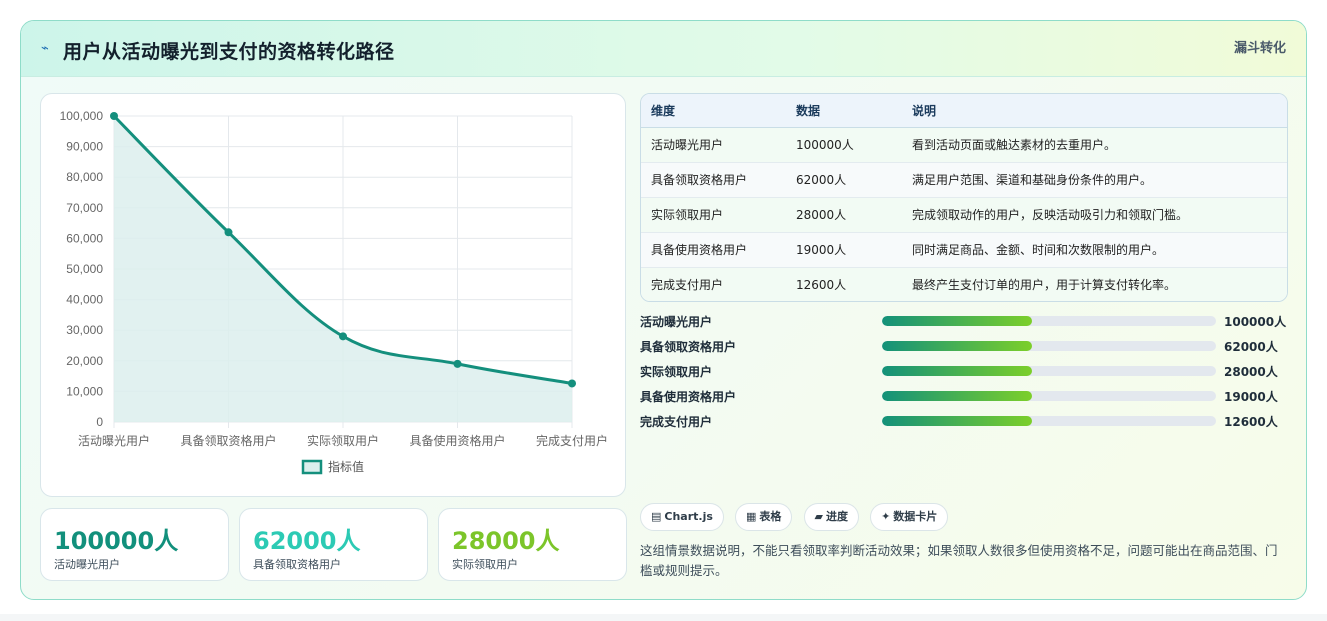 This screenshot has width=1327, height=621. I want to click on y-tick-label: 60,000, so click(84, 238).